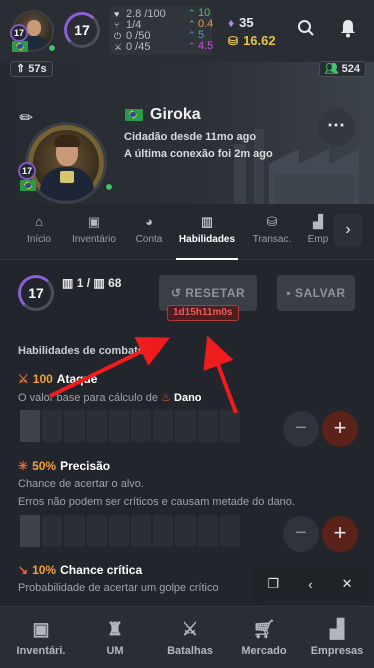 The image size is (374, 668). Describe the element at coordinates (340, 534) in the screenshot. I see `precision-plus-button: +` at that location.